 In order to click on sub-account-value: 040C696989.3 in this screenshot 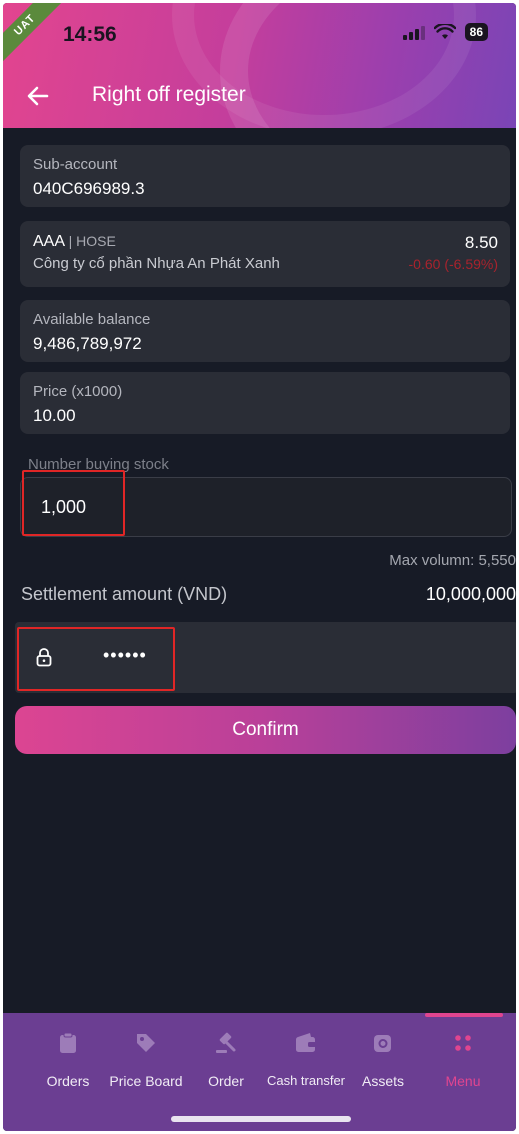, I will do `click(89, 188)`.